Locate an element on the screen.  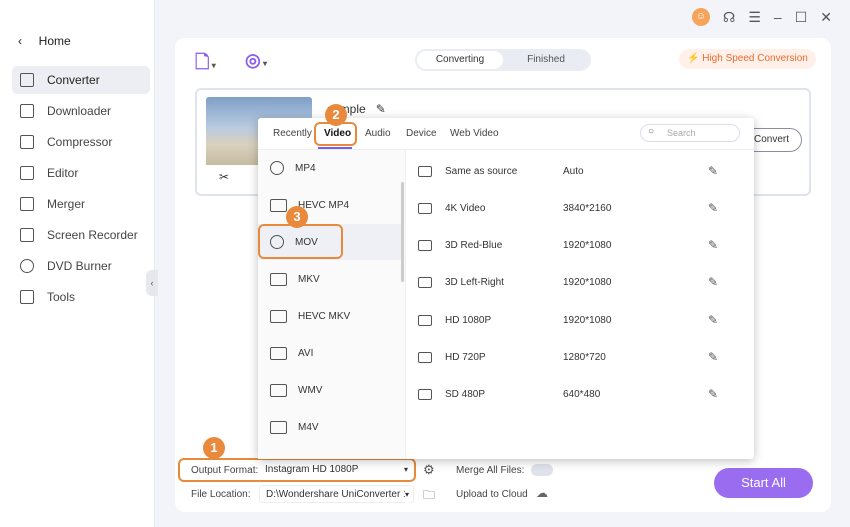
sidebar-item-compressor: Compressor is located at coordinates (81, 142).